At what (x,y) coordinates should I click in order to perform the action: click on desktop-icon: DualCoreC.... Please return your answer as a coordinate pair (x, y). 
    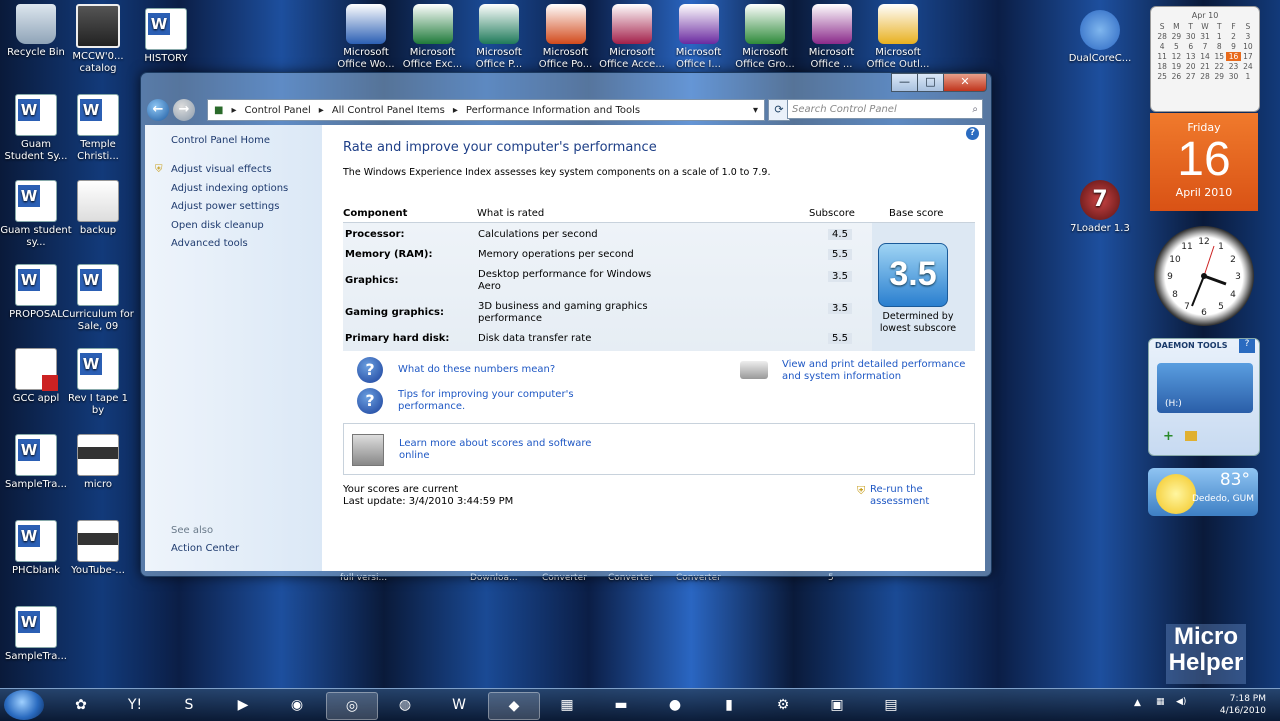
    Looking at the image, I should click on (1100, 37).